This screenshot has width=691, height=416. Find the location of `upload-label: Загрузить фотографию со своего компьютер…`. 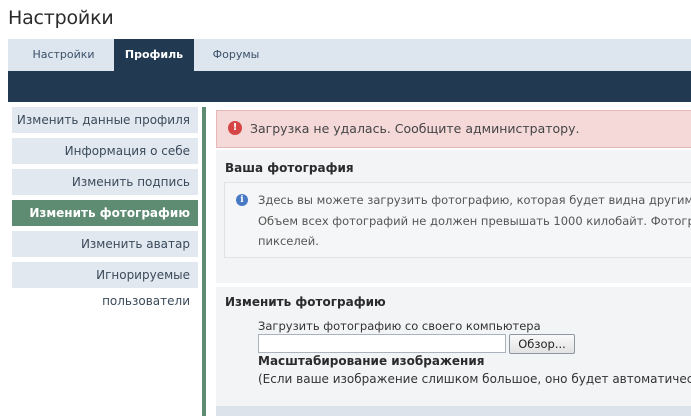

upload-label: Загрузить фотографию со своего компьютер… is located at coordinates (399, 326).